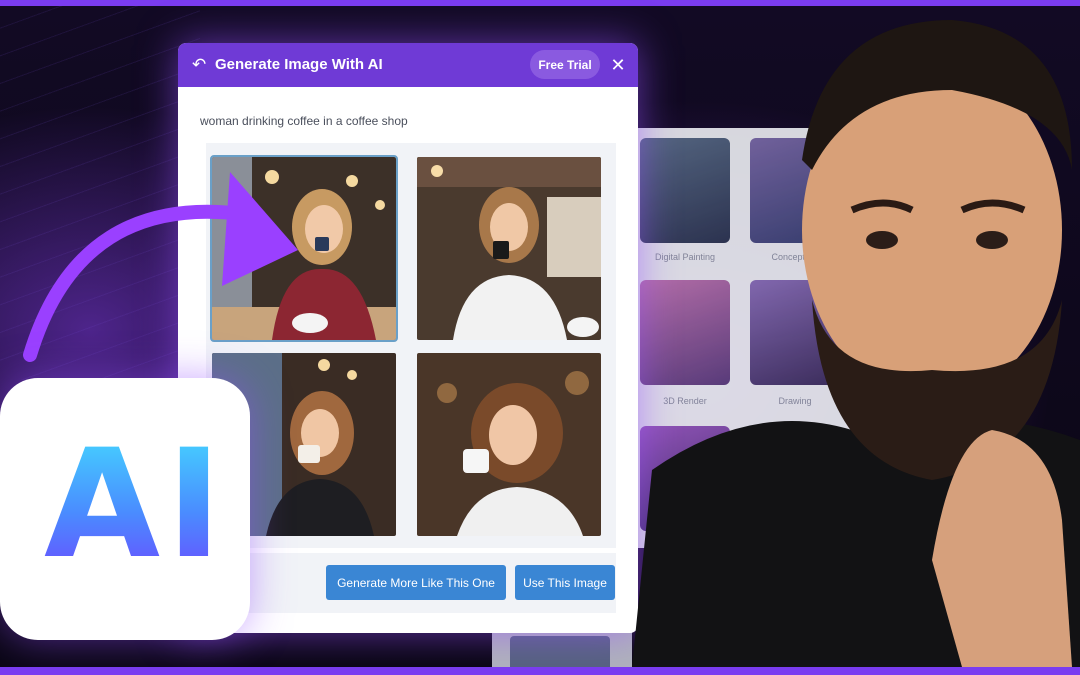 The height and width of the screenshot is (675, 1080). I want to click on ai-logo-text: AI, so click(136, 505).